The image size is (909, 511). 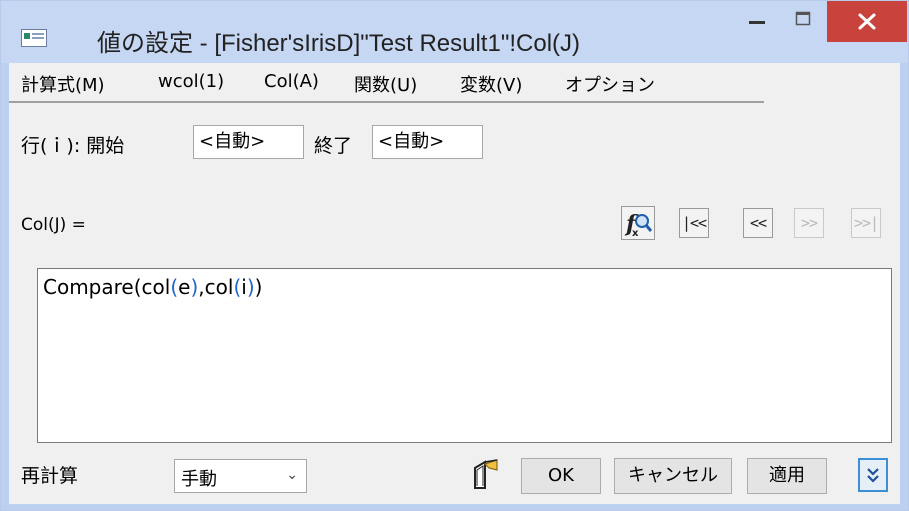 I want to click on recalculate-value: 手動, so click(x=199, y=479).